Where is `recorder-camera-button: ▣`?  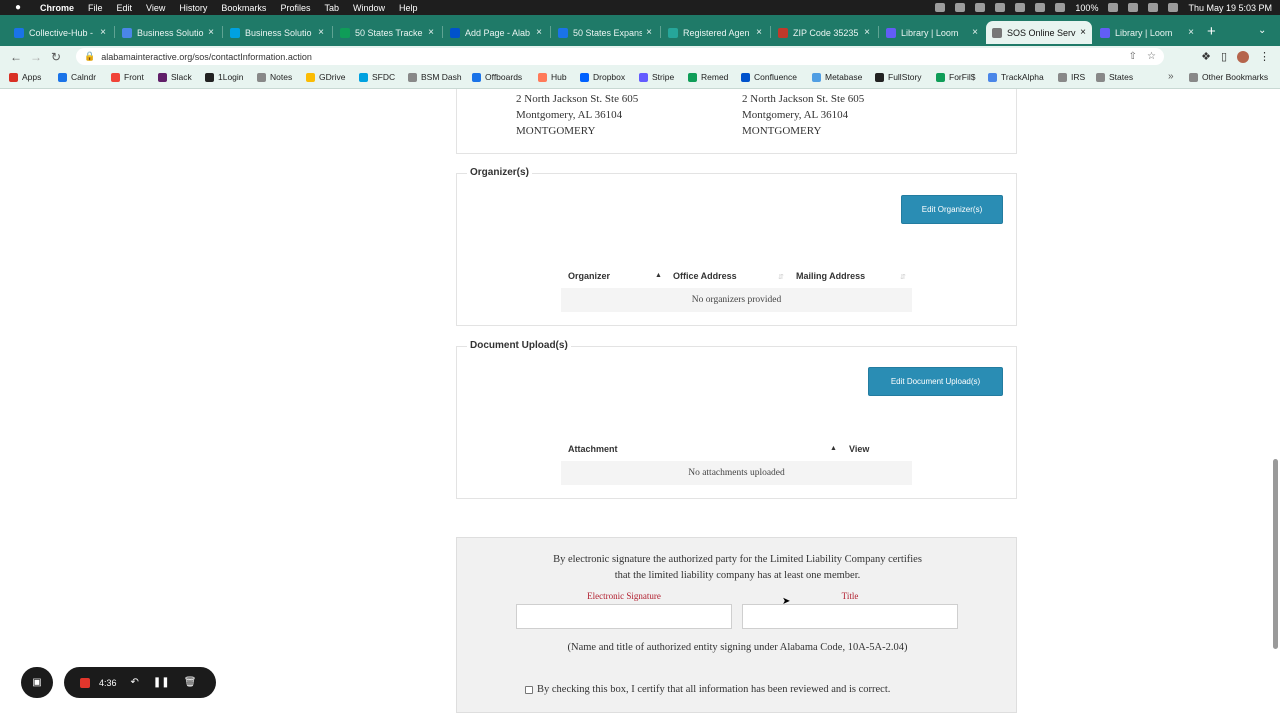
recorder-camera-button: ▣ is located at coordinates (37, 682).